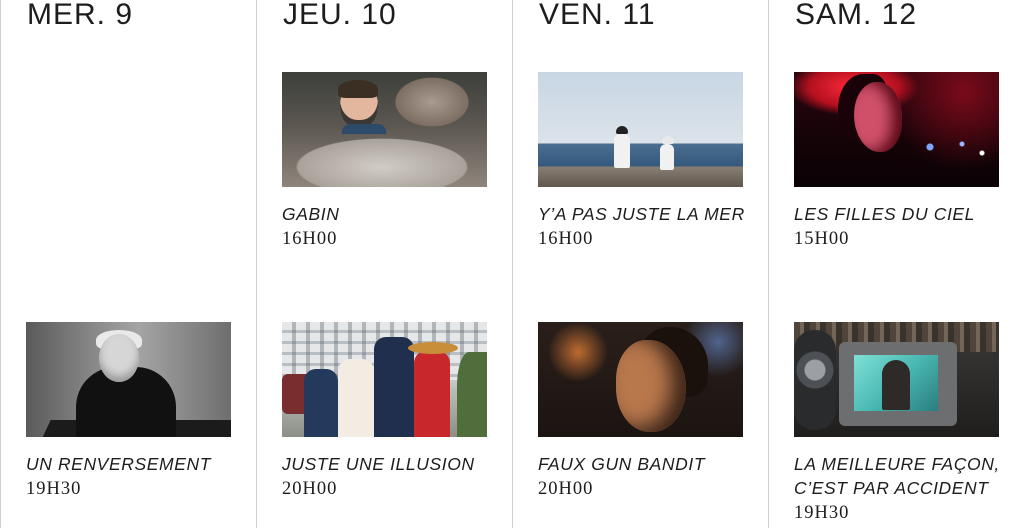 This screenshot has height=528, width=1024. I want to click on screening-card-un-renversement: UN RENVERSEMENT 19H30, so click(129, 412).